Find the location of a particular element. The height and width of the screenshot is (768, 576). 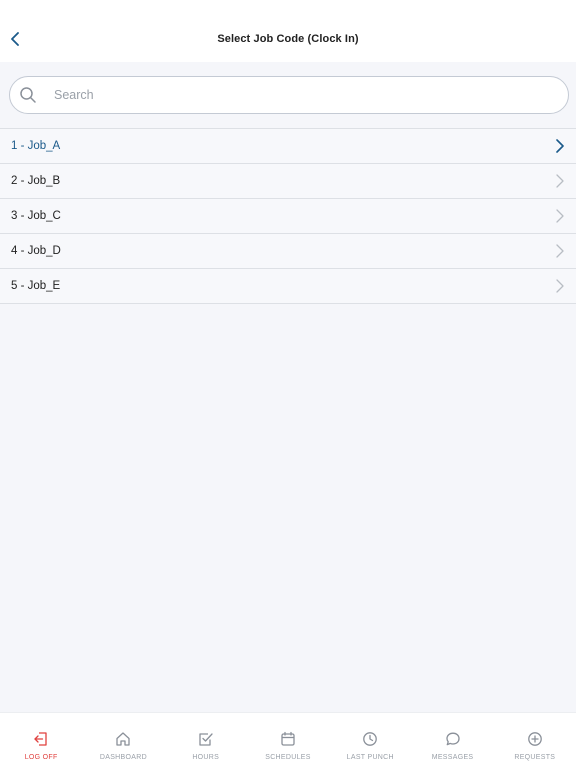

job-row-1: 1 - Job_A is located at coordinates (288, 146).